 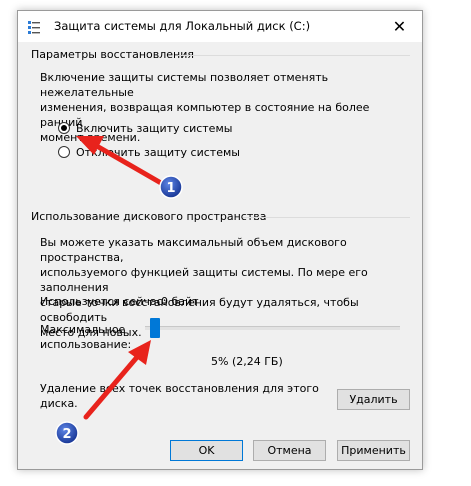 What do you see at coordinates (34, 27) in the screenshot?
I see `system-protection-icon` at bounding box center [34, 27].